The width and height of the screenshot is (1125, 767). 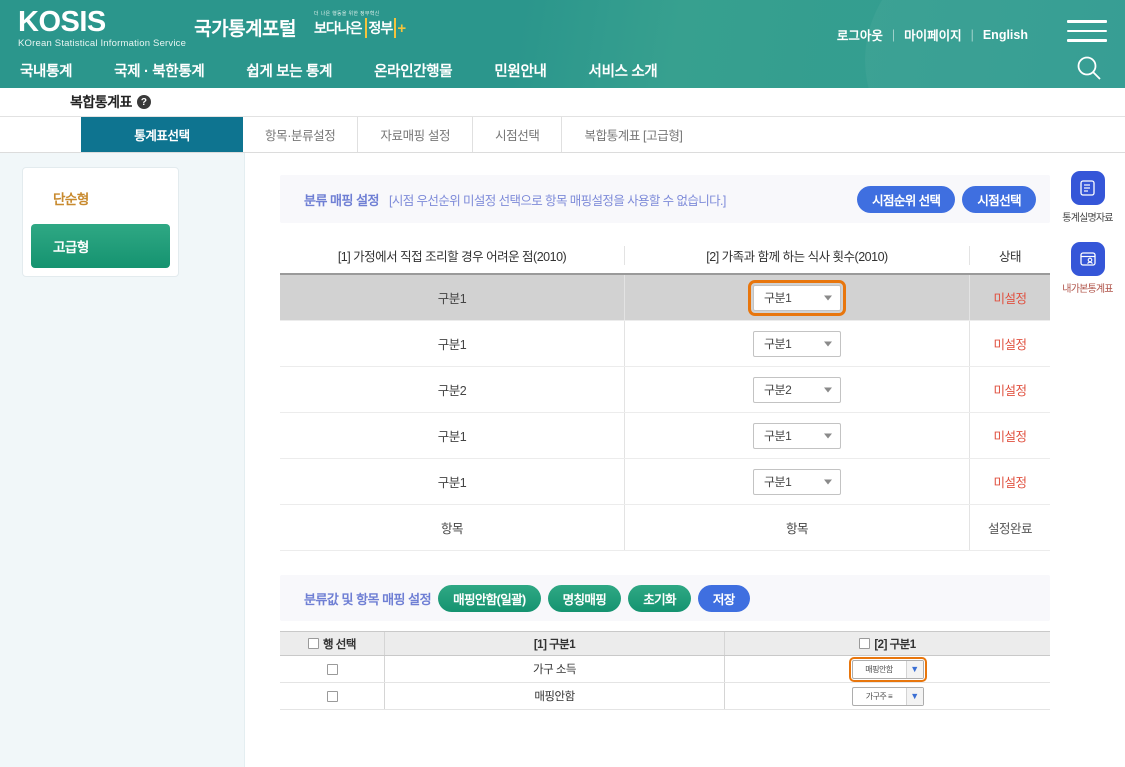 I want to click on tab-statistics-table-select: 통계표선택, so click(x=162, y=134).